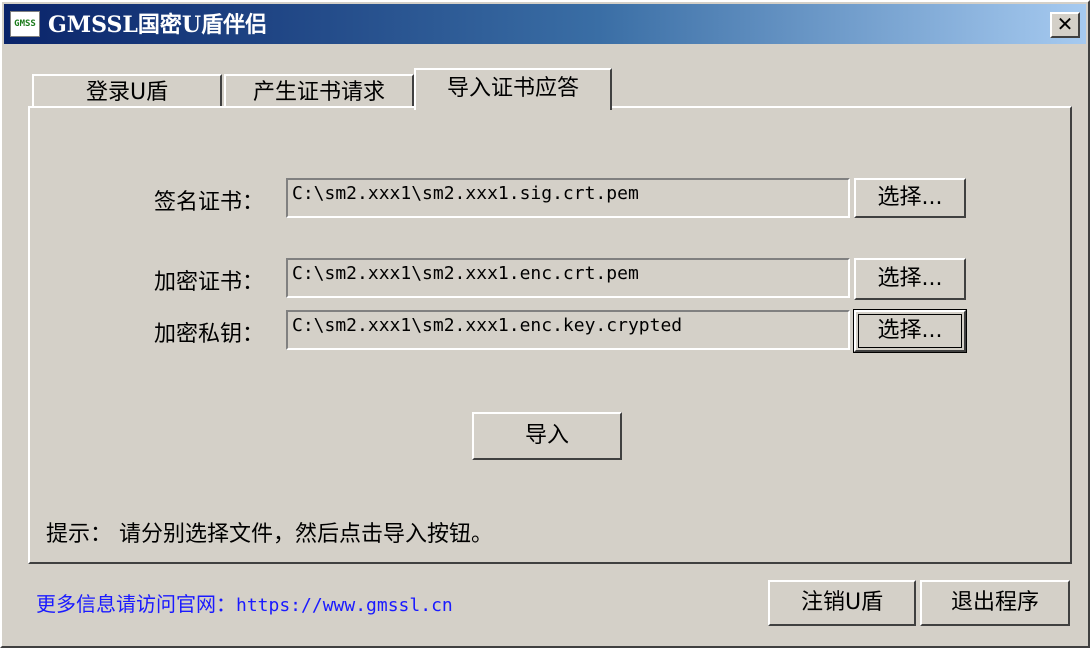 Image resolution: width=1090 pixels, height=648 pixels. I want to click on app-logo-icon: GMSS, so click(25, 24).